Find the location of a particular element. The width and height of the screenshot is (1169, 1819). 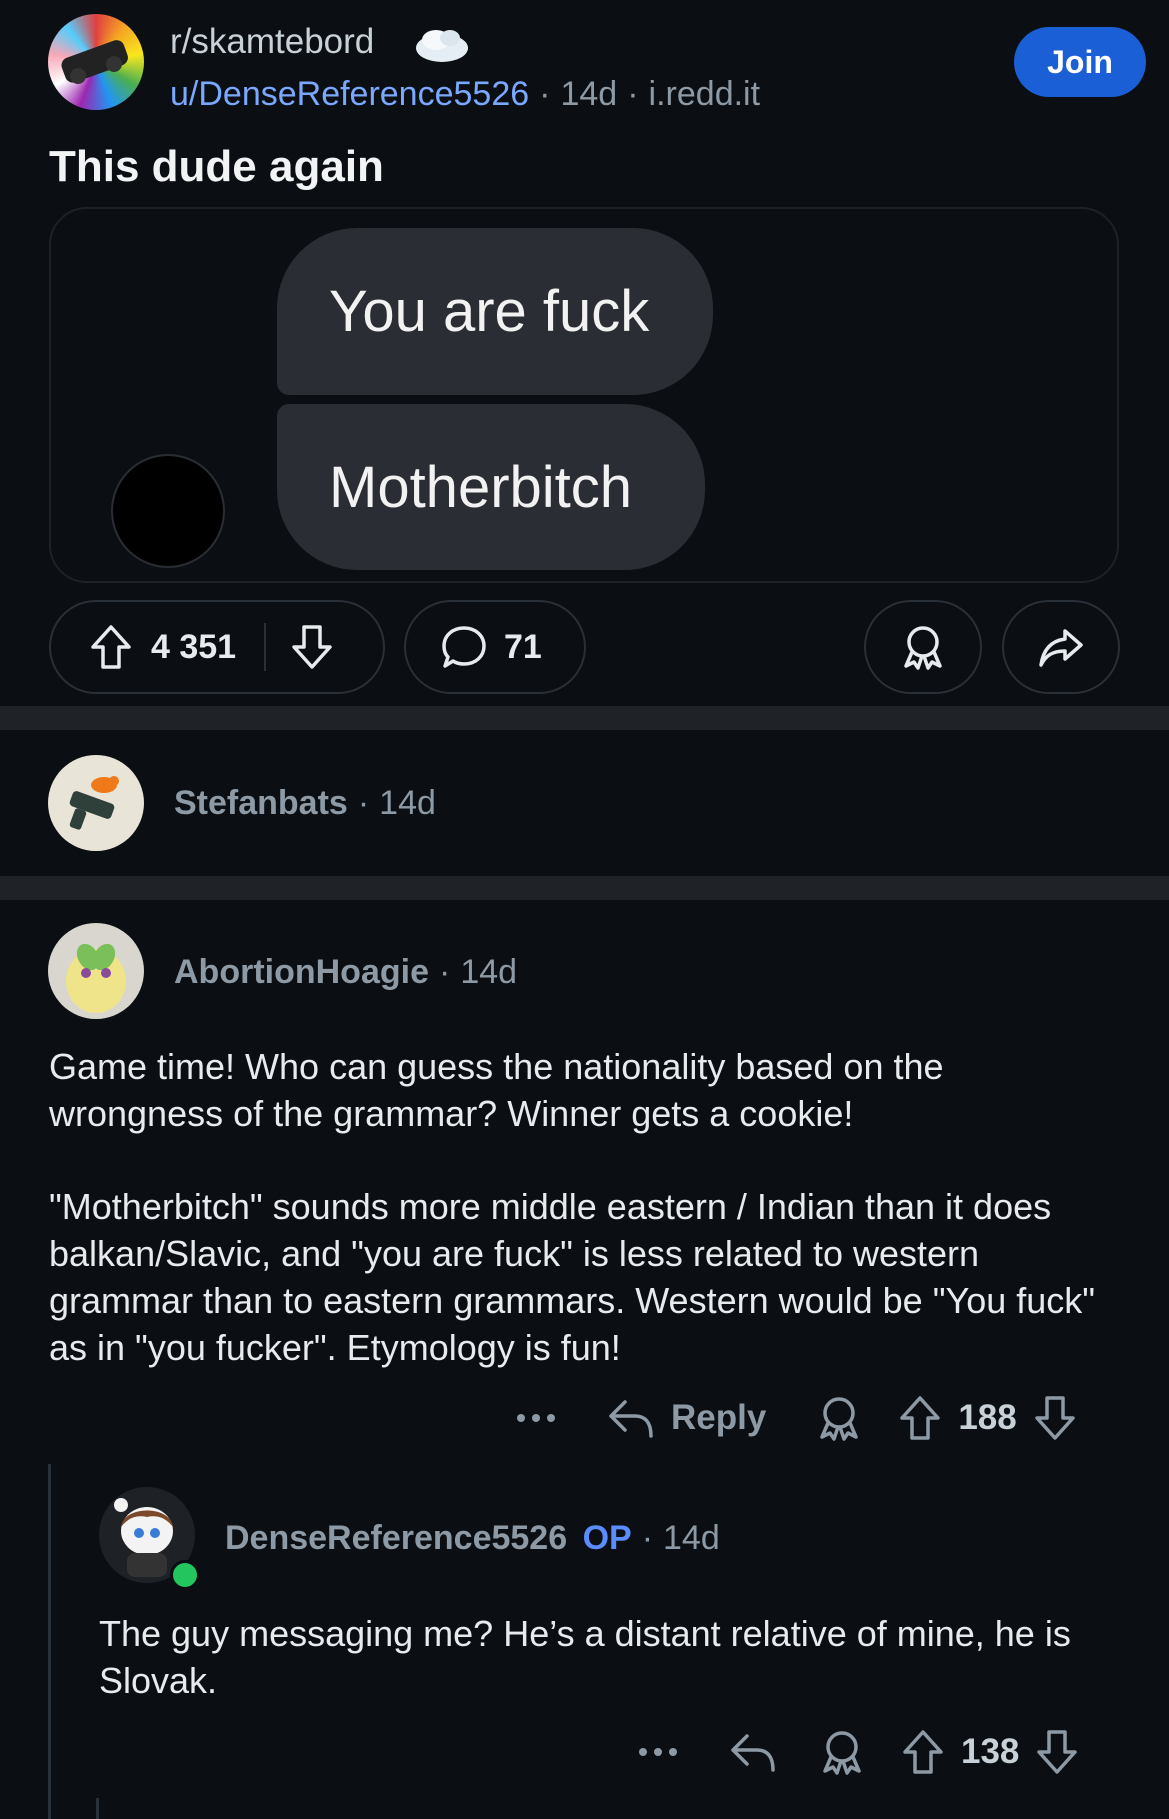

comment-score: 188 is located at coordinates (987, 1417).